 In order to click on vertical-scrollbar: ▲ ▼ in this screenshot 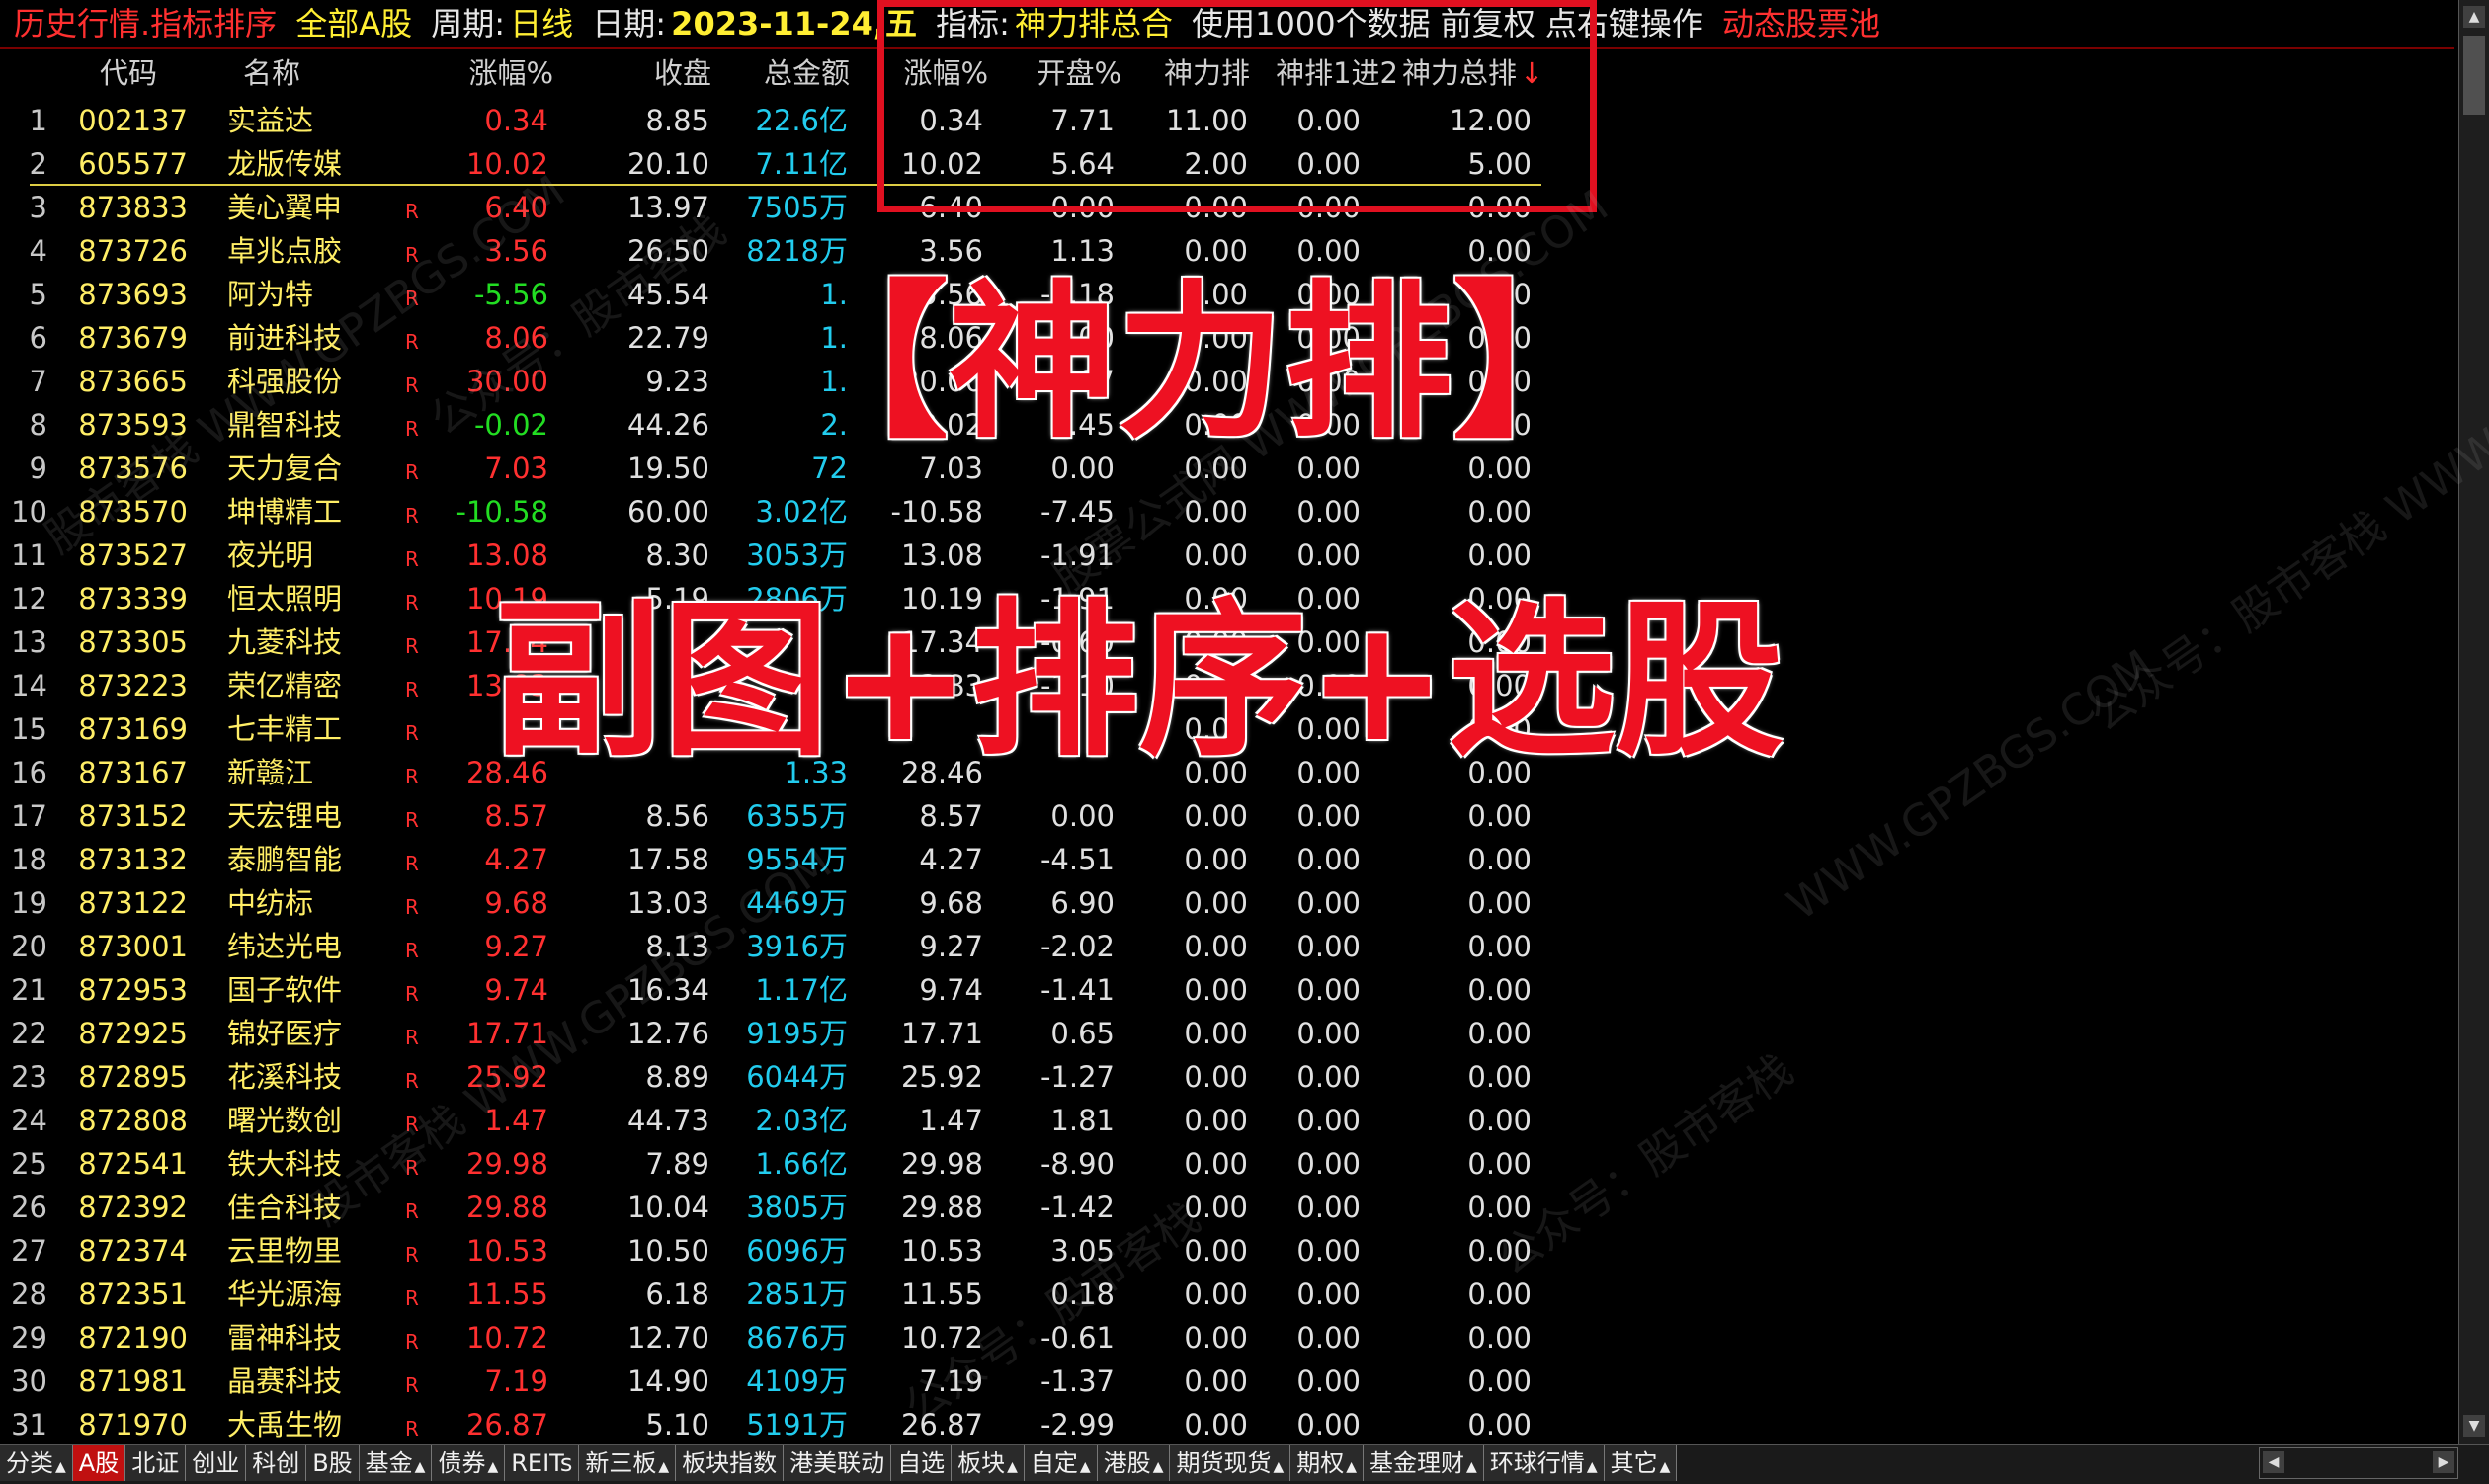, I will do `click(2474, 722)`.